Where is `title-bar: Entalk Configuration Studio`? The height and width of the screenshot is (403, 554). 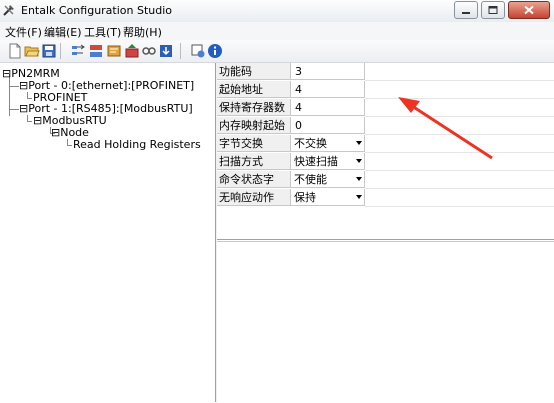
title-bar: Entalk Configuration Studio is located at coordinates (277, 11).